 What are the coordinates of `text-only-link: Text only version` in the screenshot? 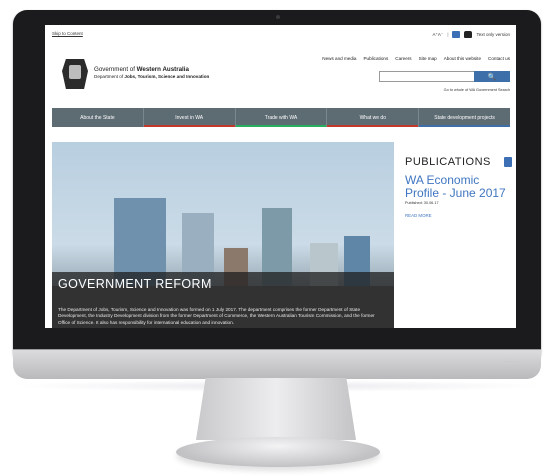 It's located at (493, 34).